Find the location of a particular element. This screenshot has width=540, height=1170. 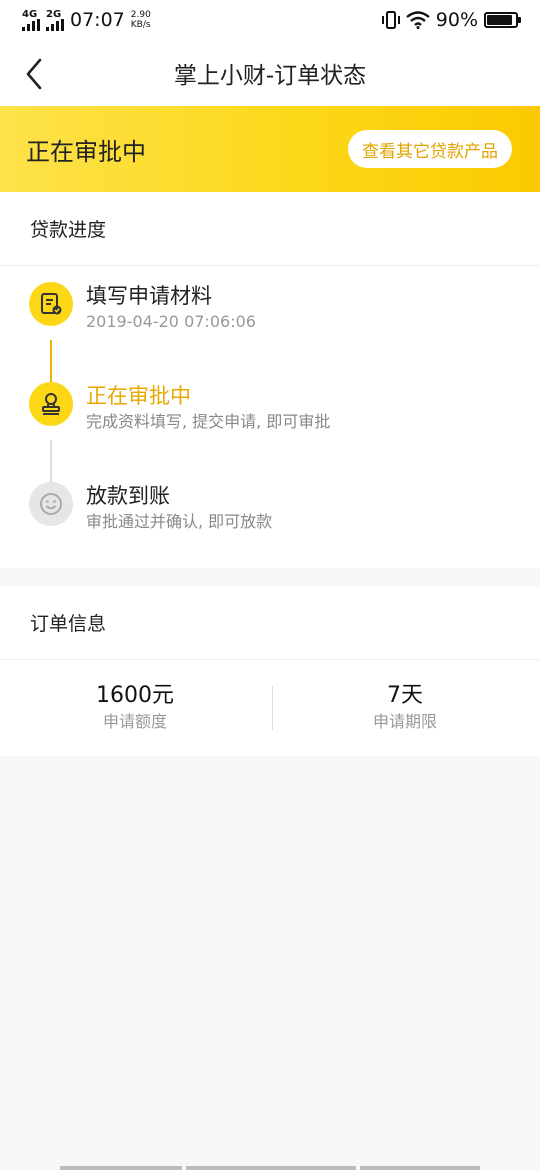

battery-icon is located at coordinates (502, 20).